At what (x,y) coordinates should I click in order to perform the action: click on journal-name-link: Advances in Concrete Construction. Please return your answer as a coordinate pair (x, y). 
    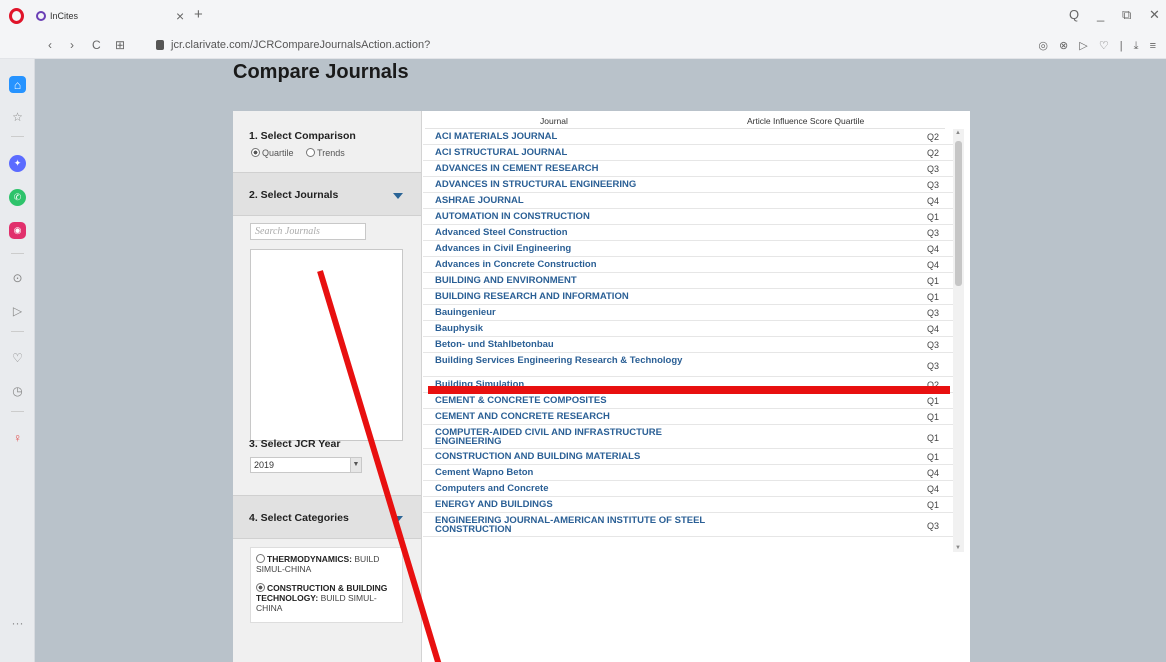
    Looking at the image, I should click on (575, 265).